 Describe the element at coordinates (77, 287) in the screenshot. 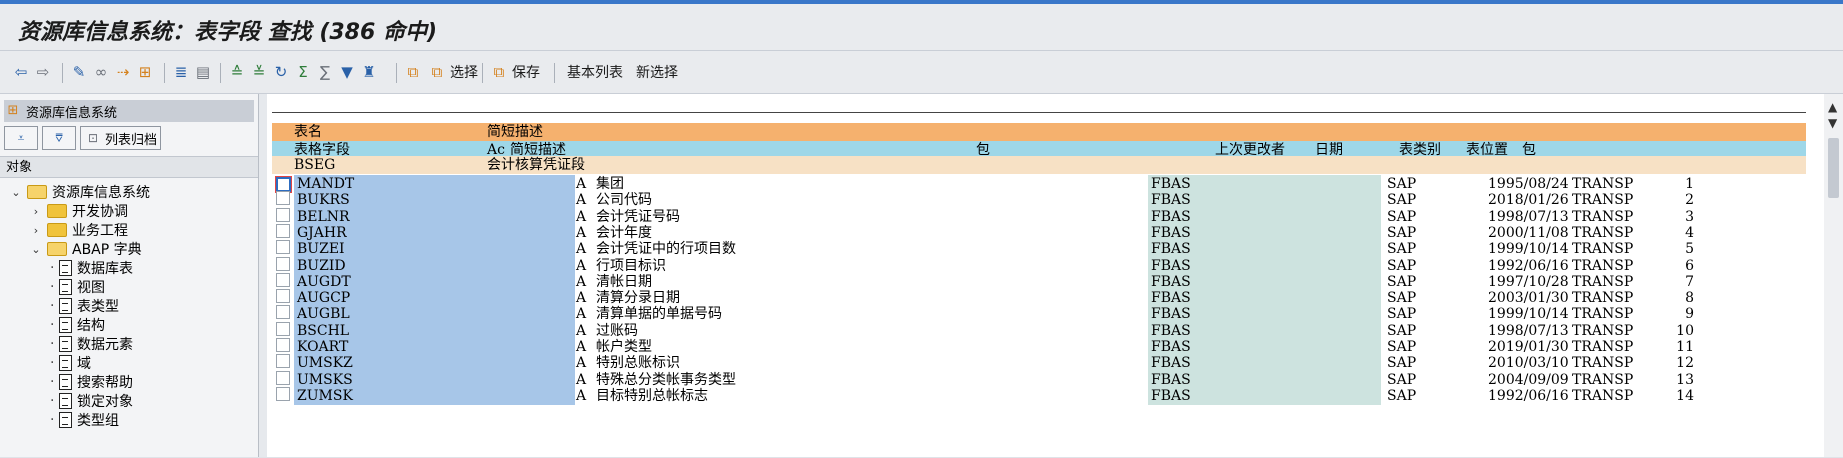

I see `tree-node: · 视图` at that location.